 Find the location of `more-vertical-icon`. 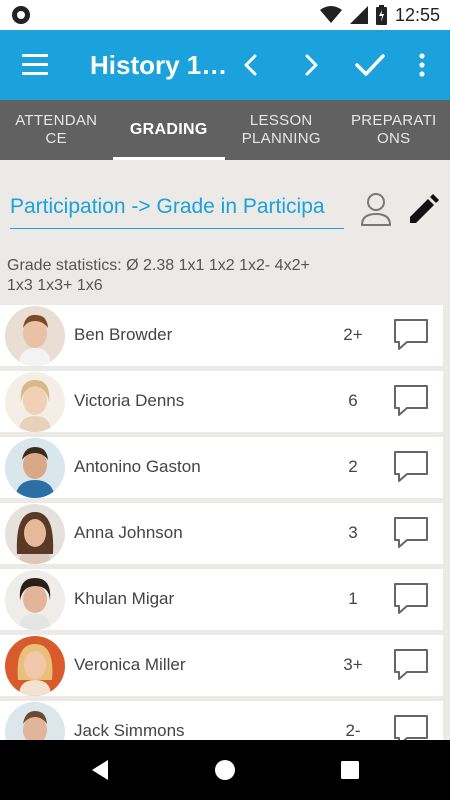

more-vertical-icon is located at coordinates (422, 65).